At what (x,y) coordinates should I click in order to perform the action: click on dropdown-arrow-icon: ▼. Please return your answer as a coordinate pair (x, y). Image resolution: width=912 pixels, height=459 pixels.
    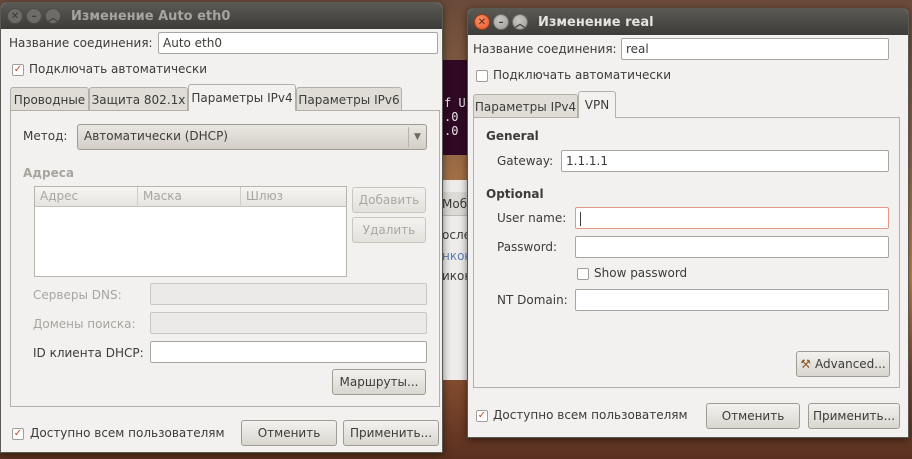
    Looking at the image, I should click on (417, 137).